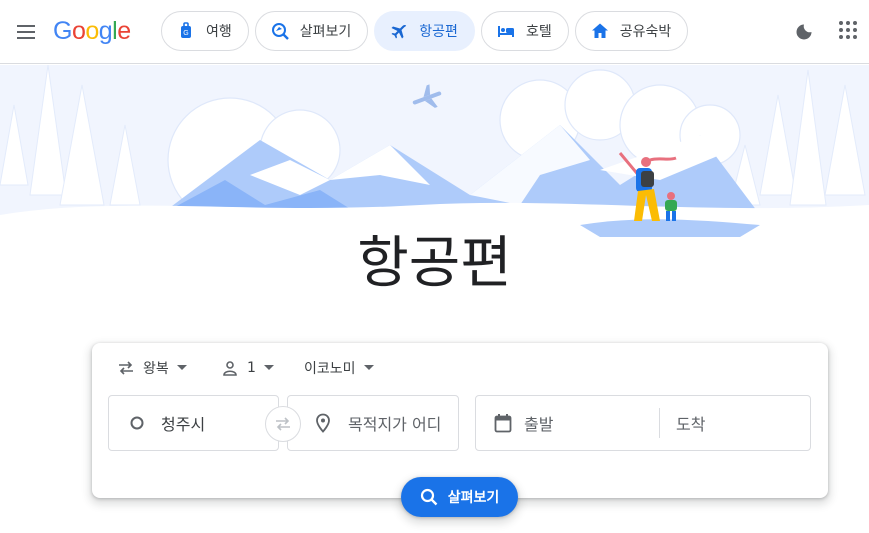 This screenshot has height=533, width=869. I want to click on main-menu-button, so click(26, 32).